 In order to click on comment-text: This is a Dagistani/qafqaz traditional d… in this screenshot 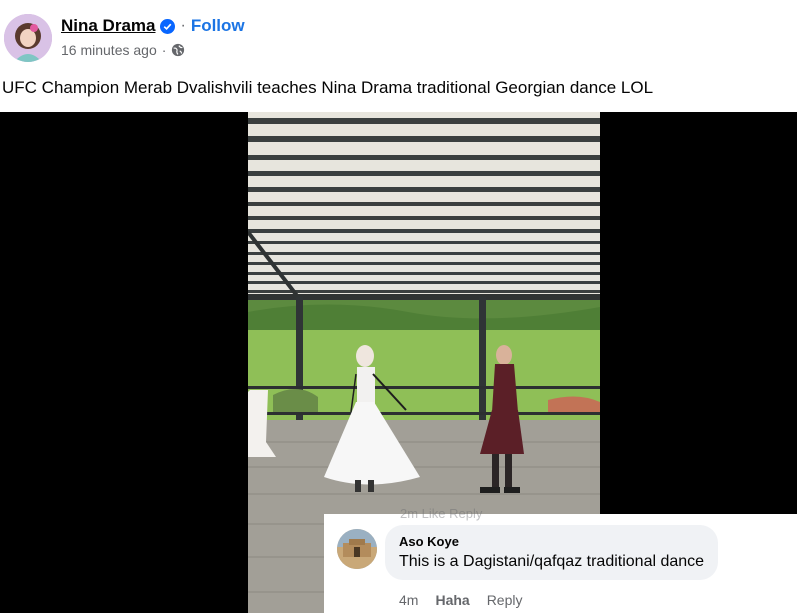, I will do `click(552, 561)`.